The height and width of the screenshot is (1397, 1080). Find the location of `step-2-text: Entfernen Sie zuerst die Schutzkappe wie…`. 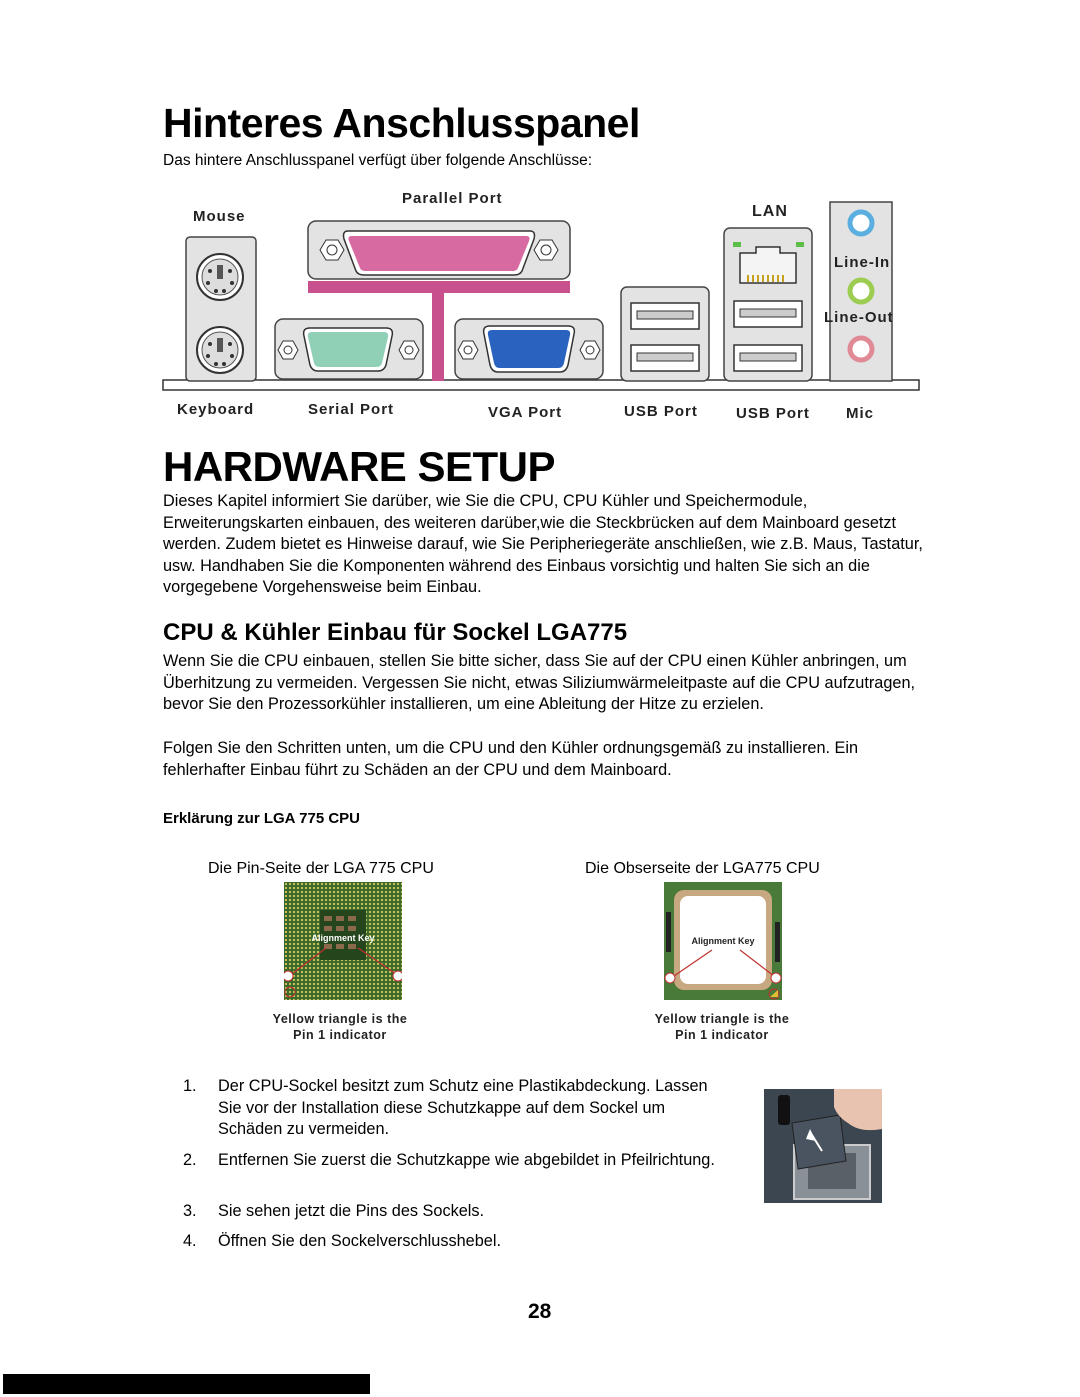

step-2-text: Entfernen Sie zuerst die Schutzkappe wie… is located at coordinates (466, 1160).